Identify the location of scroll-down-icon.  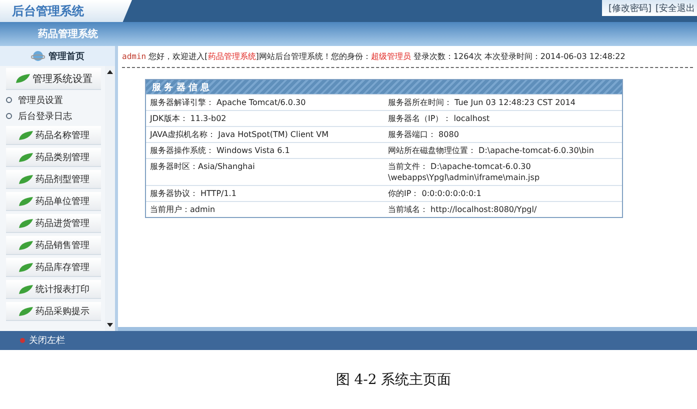
(110, 325).